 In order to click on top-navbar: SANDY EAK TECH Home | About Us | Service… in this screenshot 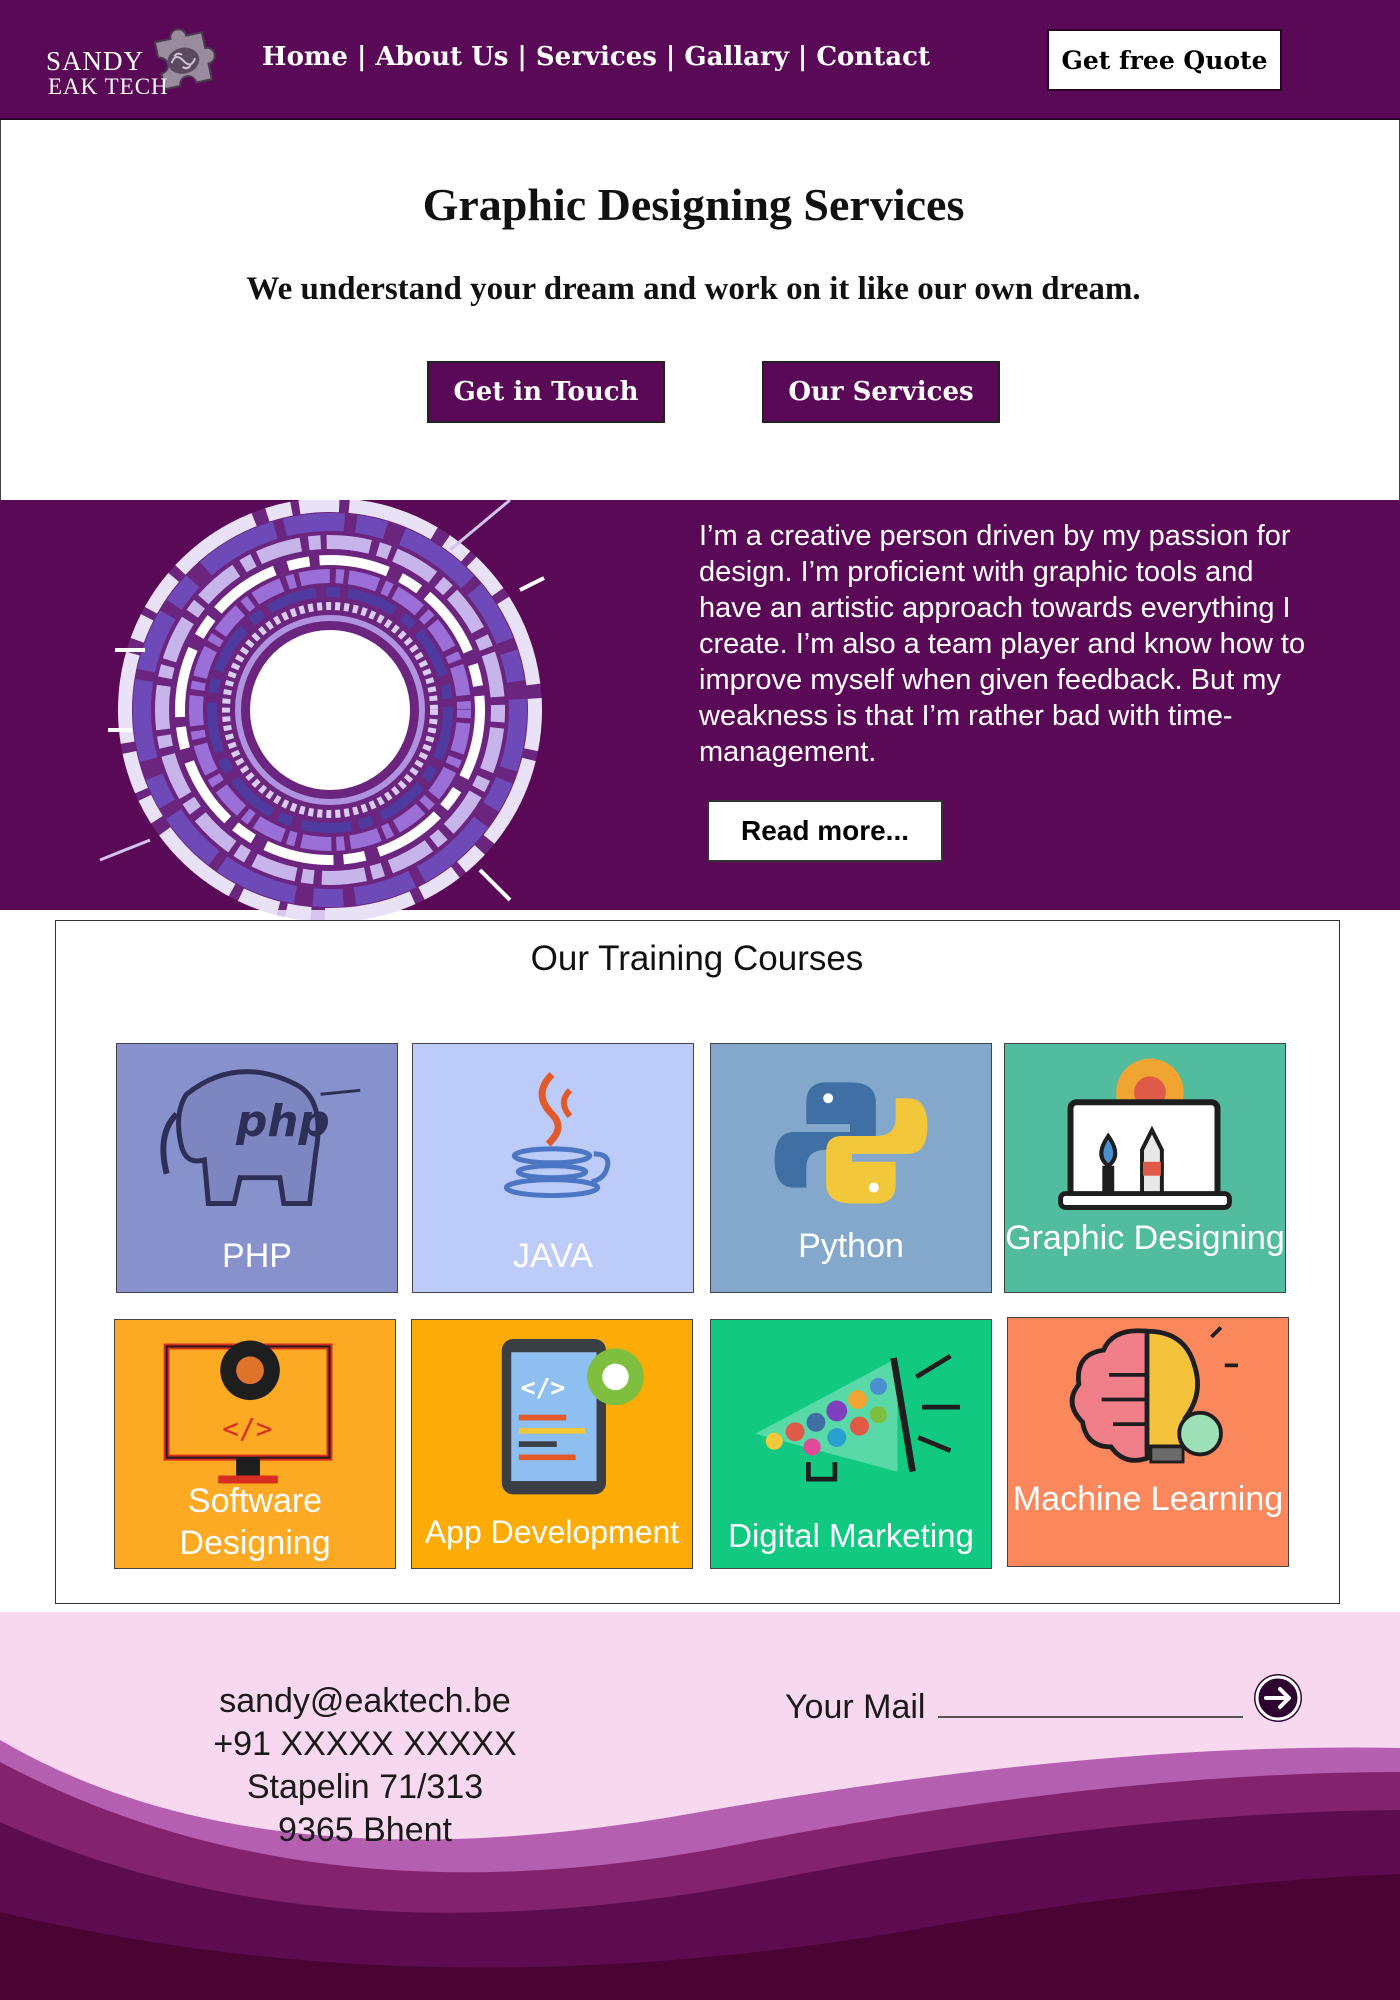, I will do `click(700, 60)`.